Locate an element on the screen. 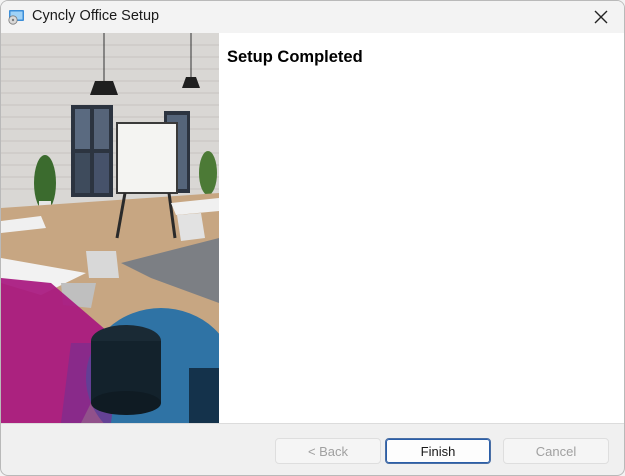  page-title: Setup Completed is located at coordinates (295, 57).